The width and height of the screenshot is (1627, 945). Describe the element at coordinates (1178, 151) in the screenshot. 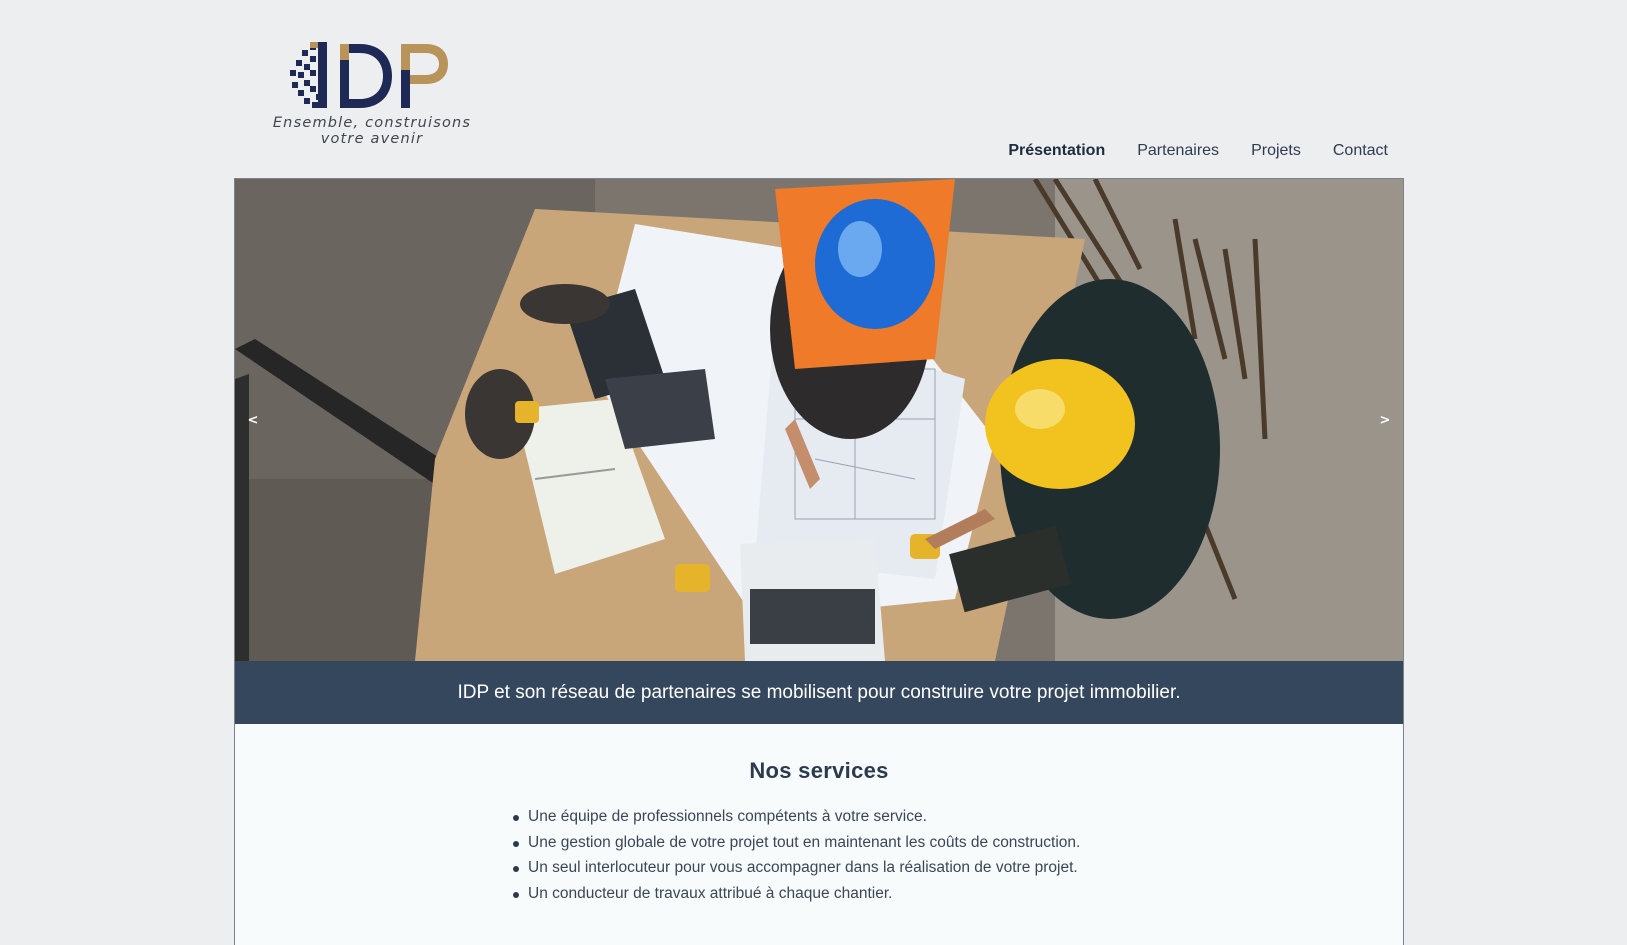

I see `nav-item-partenaires: Partenaires` at that location.